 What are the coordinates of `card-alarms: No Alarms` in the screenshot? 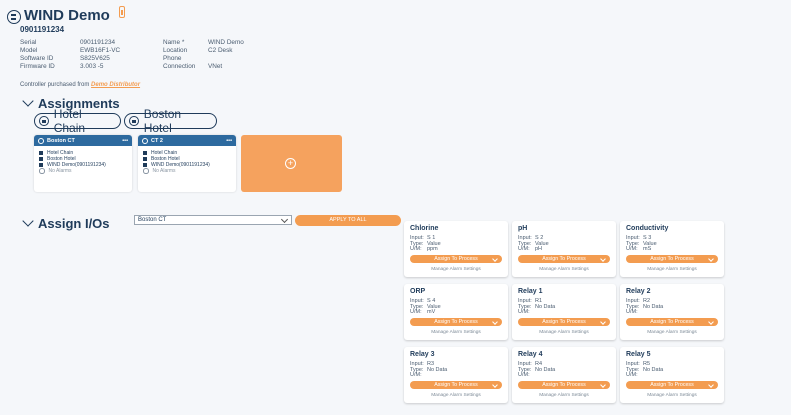 It's located at (83, 171).